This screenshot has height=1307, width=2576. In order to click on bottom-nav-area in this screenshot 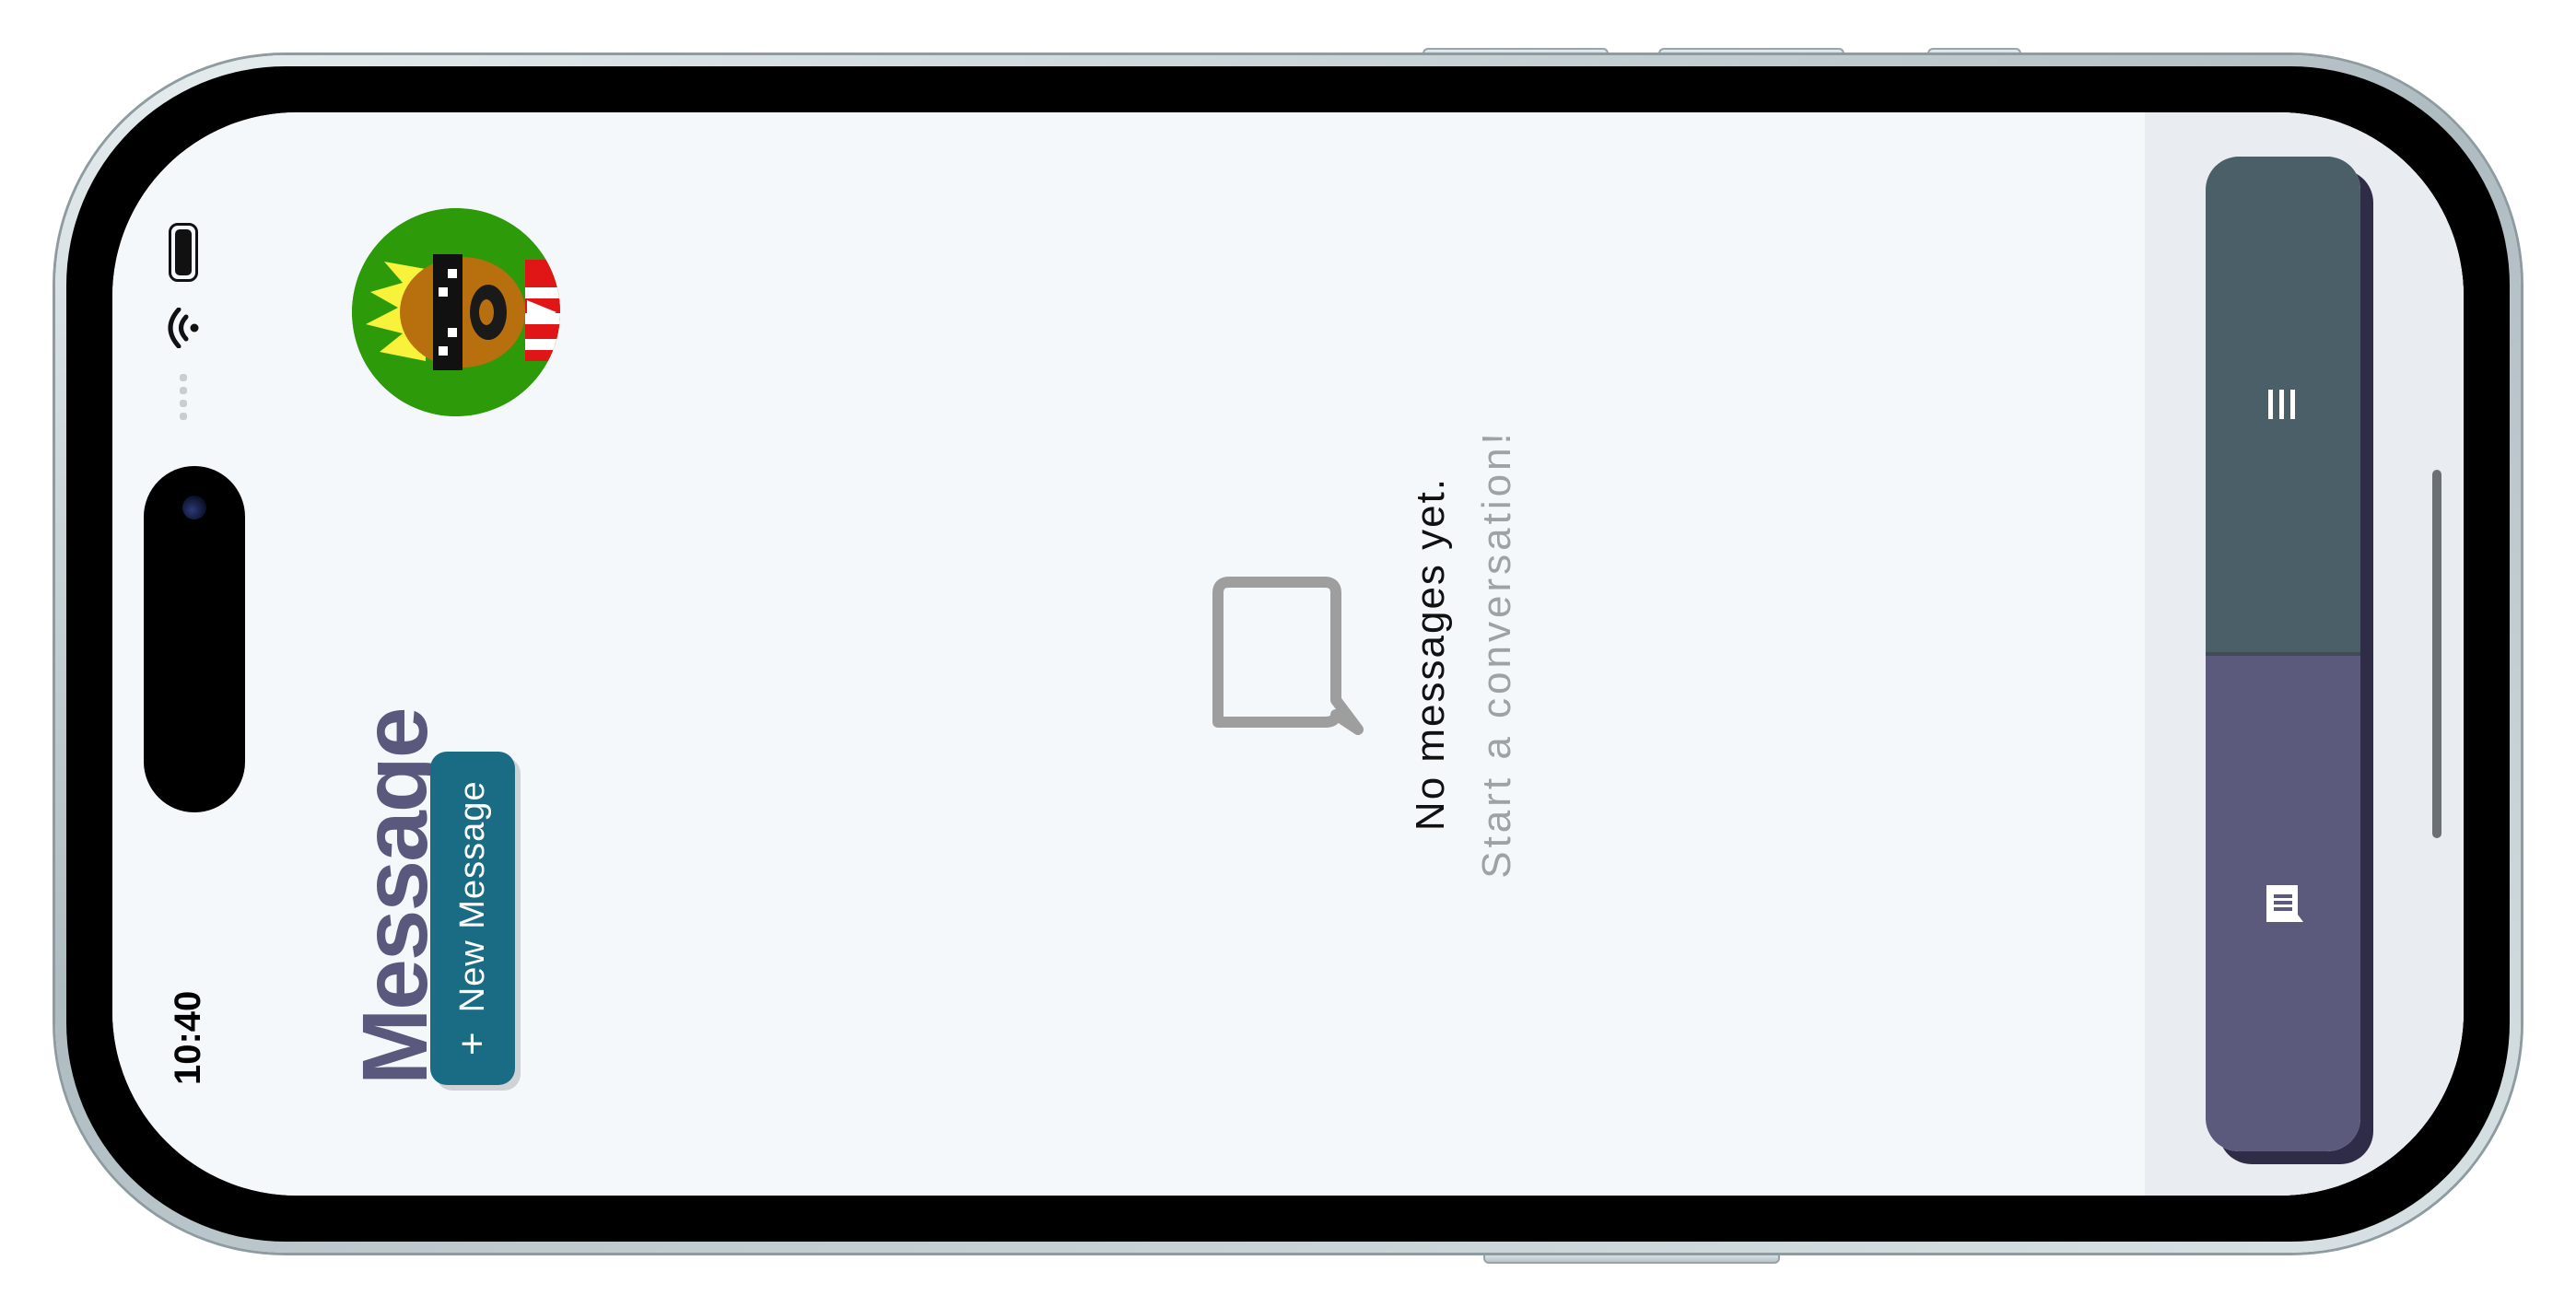, I will do `click(2304, 654)`.